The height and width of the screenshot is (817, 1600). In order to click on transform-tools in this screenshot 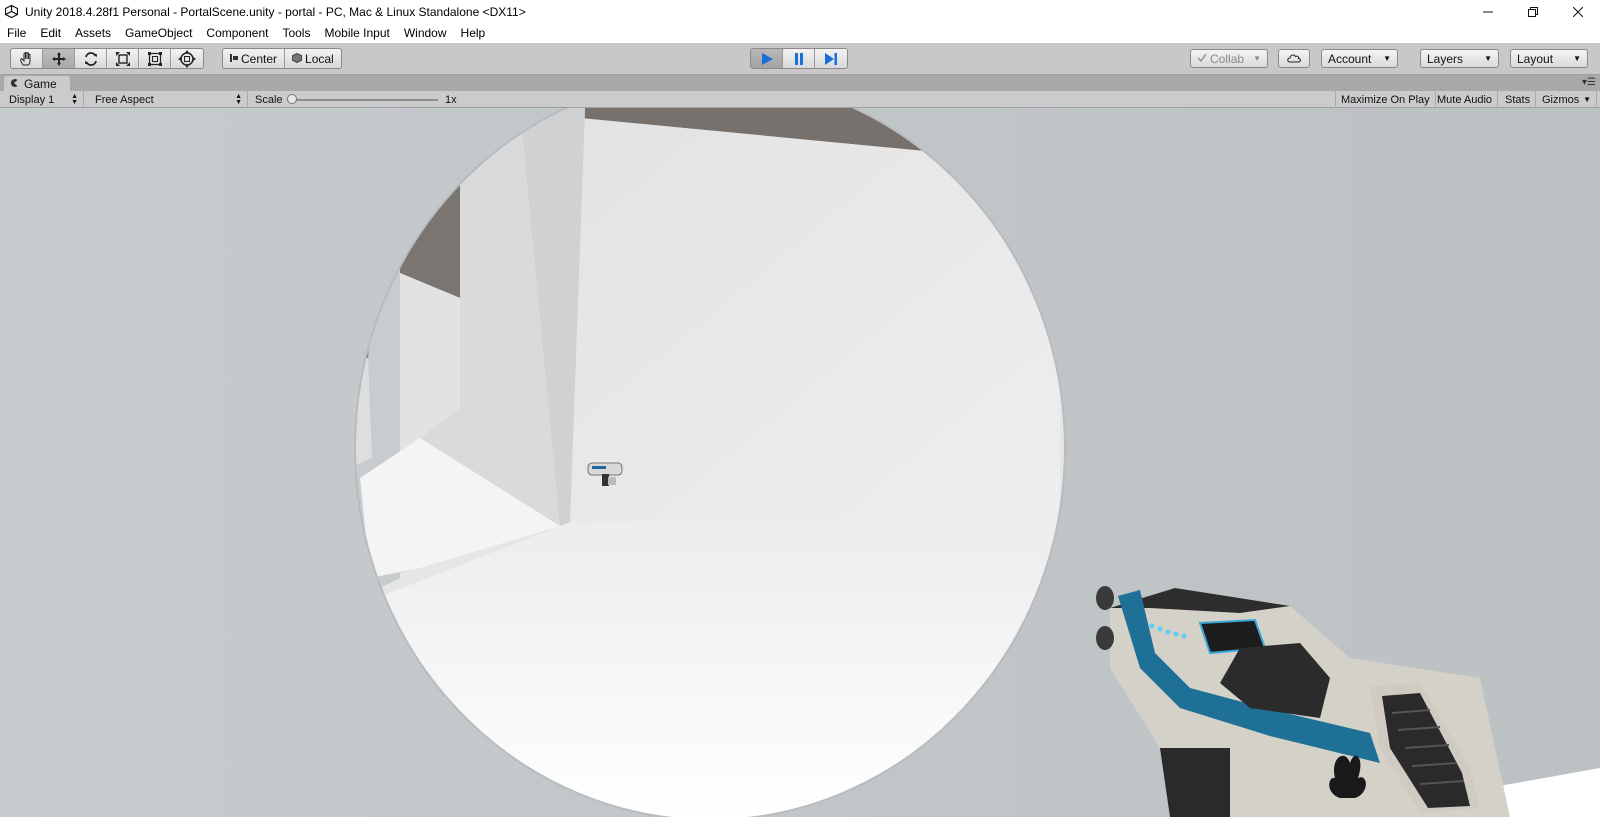, I will do `click(107, 58)`.